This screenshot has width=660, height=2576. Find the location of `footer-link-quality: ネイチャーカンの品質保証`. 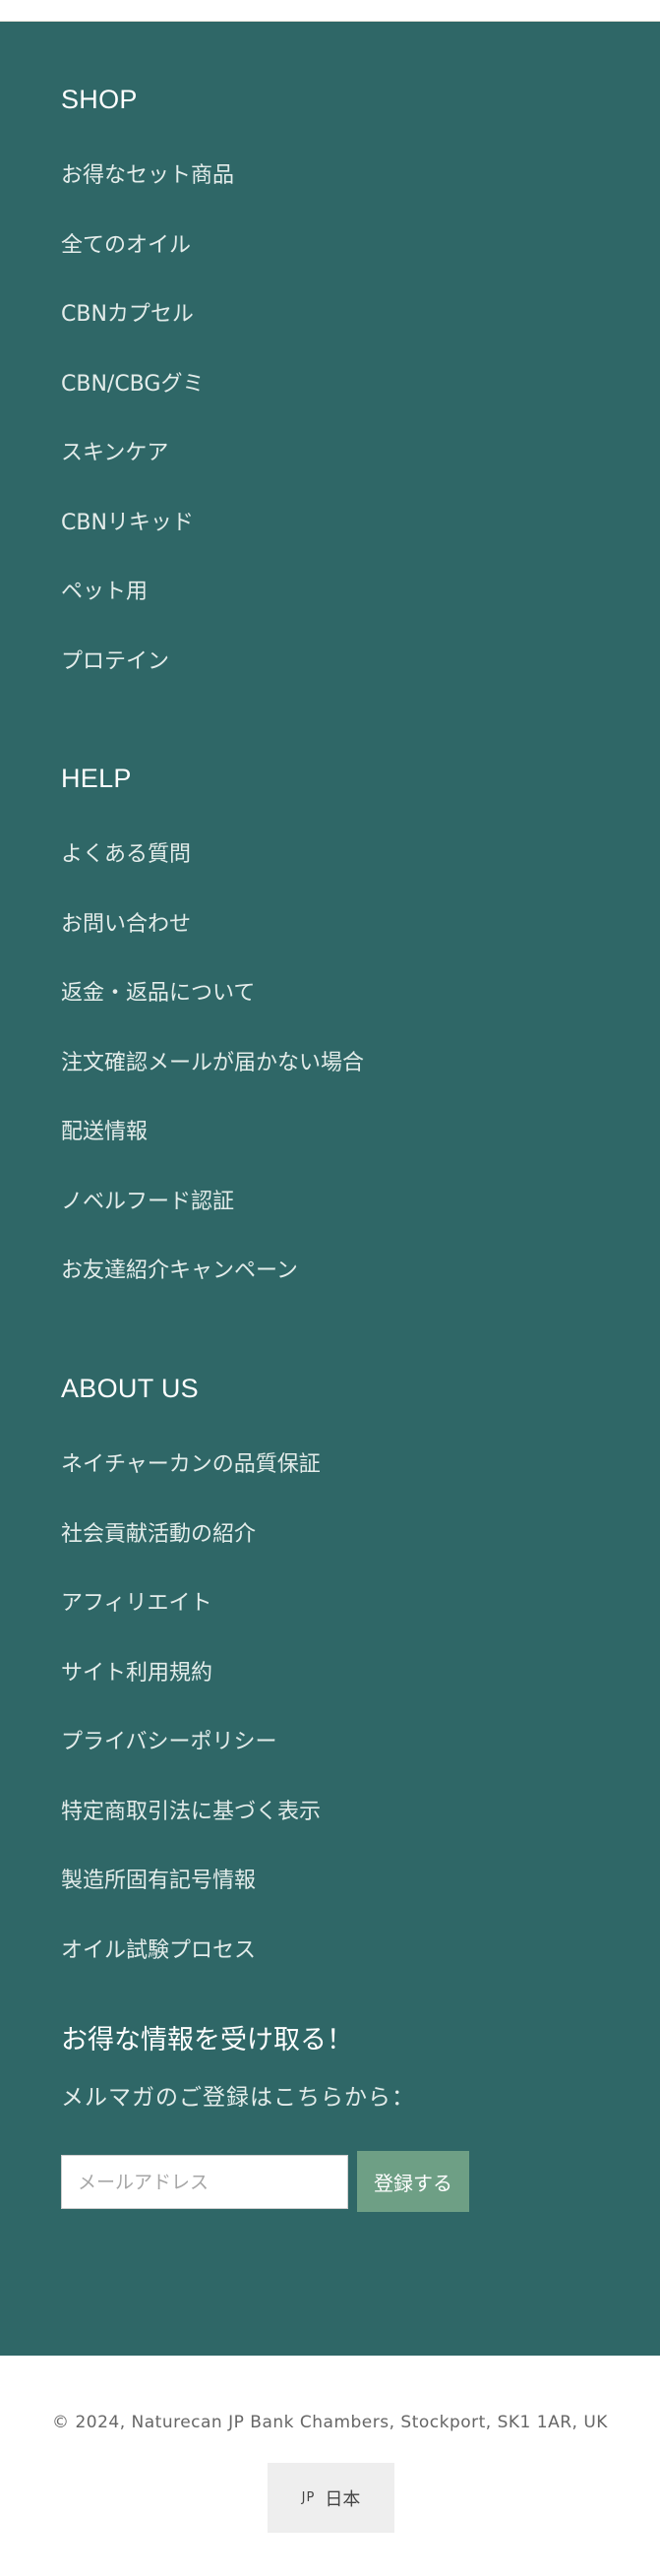

footer-link-quality: ネイチャーカンの品質保証 is located at coordinates (191, 1465).